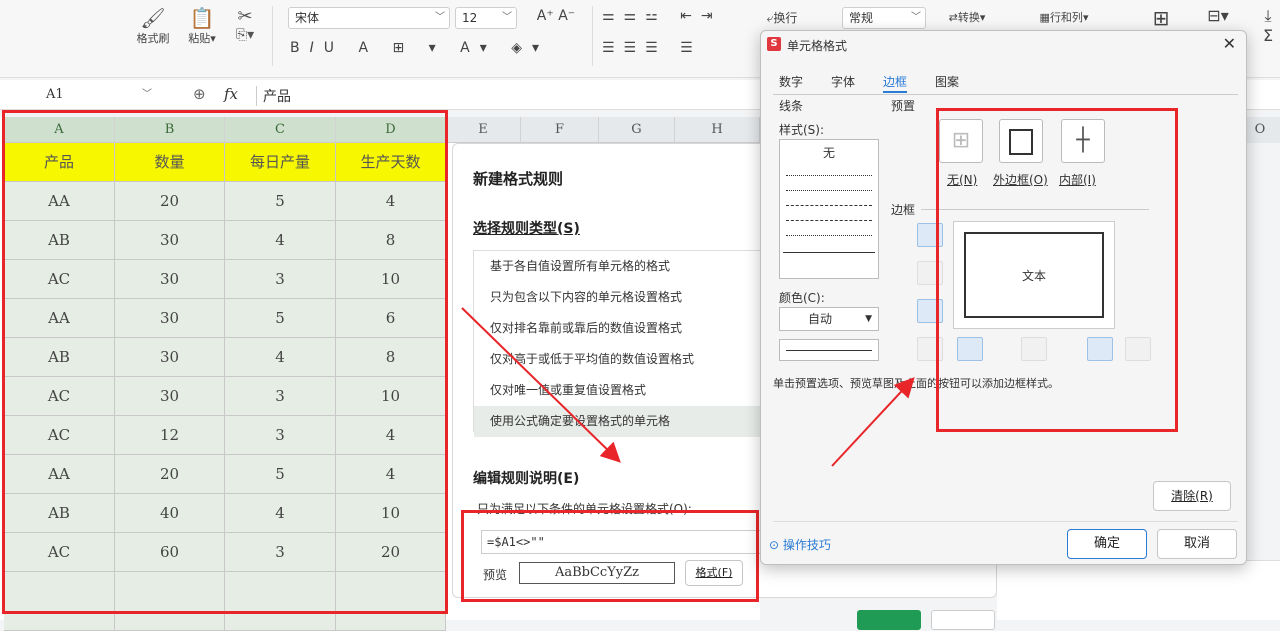  Describe the element at coordinates (623, 266) in the screenshot. I see `rule-type-option: 基于各自值设置所有单元格的格式` at that location.